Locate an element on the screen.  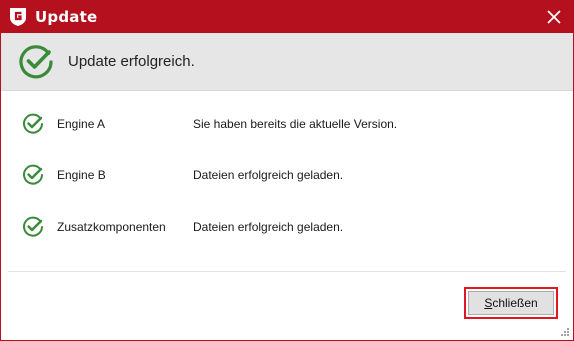
title-bar: Update is located at coordinates (287, 17).